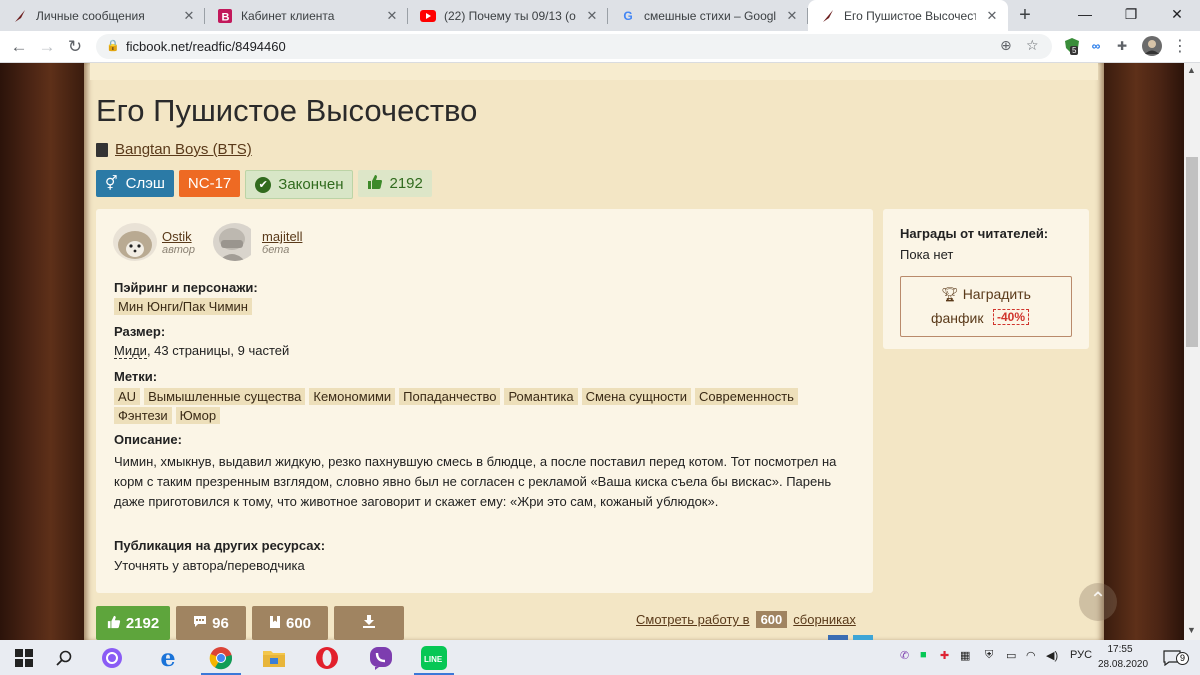  Describe the element at coordinates (1152, 46) in the screenshot. I see `profile-avatar` at that location.